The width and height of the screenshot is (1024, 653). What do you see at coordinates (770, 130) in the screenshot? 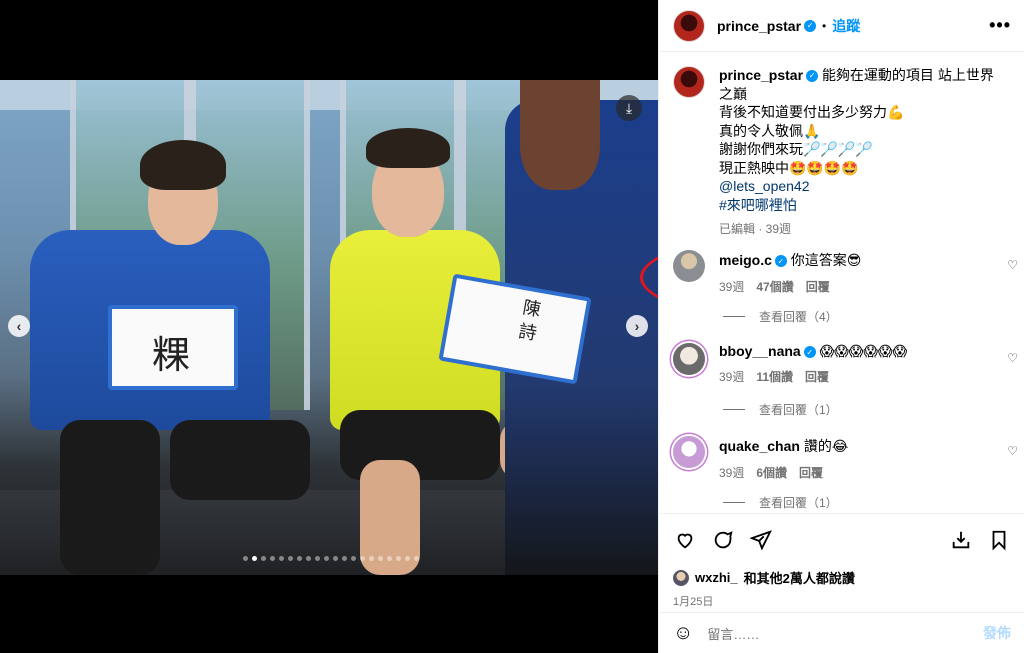
I see `caption-line: 真的令人敬佩🙏` at bounding box center [770, 130].